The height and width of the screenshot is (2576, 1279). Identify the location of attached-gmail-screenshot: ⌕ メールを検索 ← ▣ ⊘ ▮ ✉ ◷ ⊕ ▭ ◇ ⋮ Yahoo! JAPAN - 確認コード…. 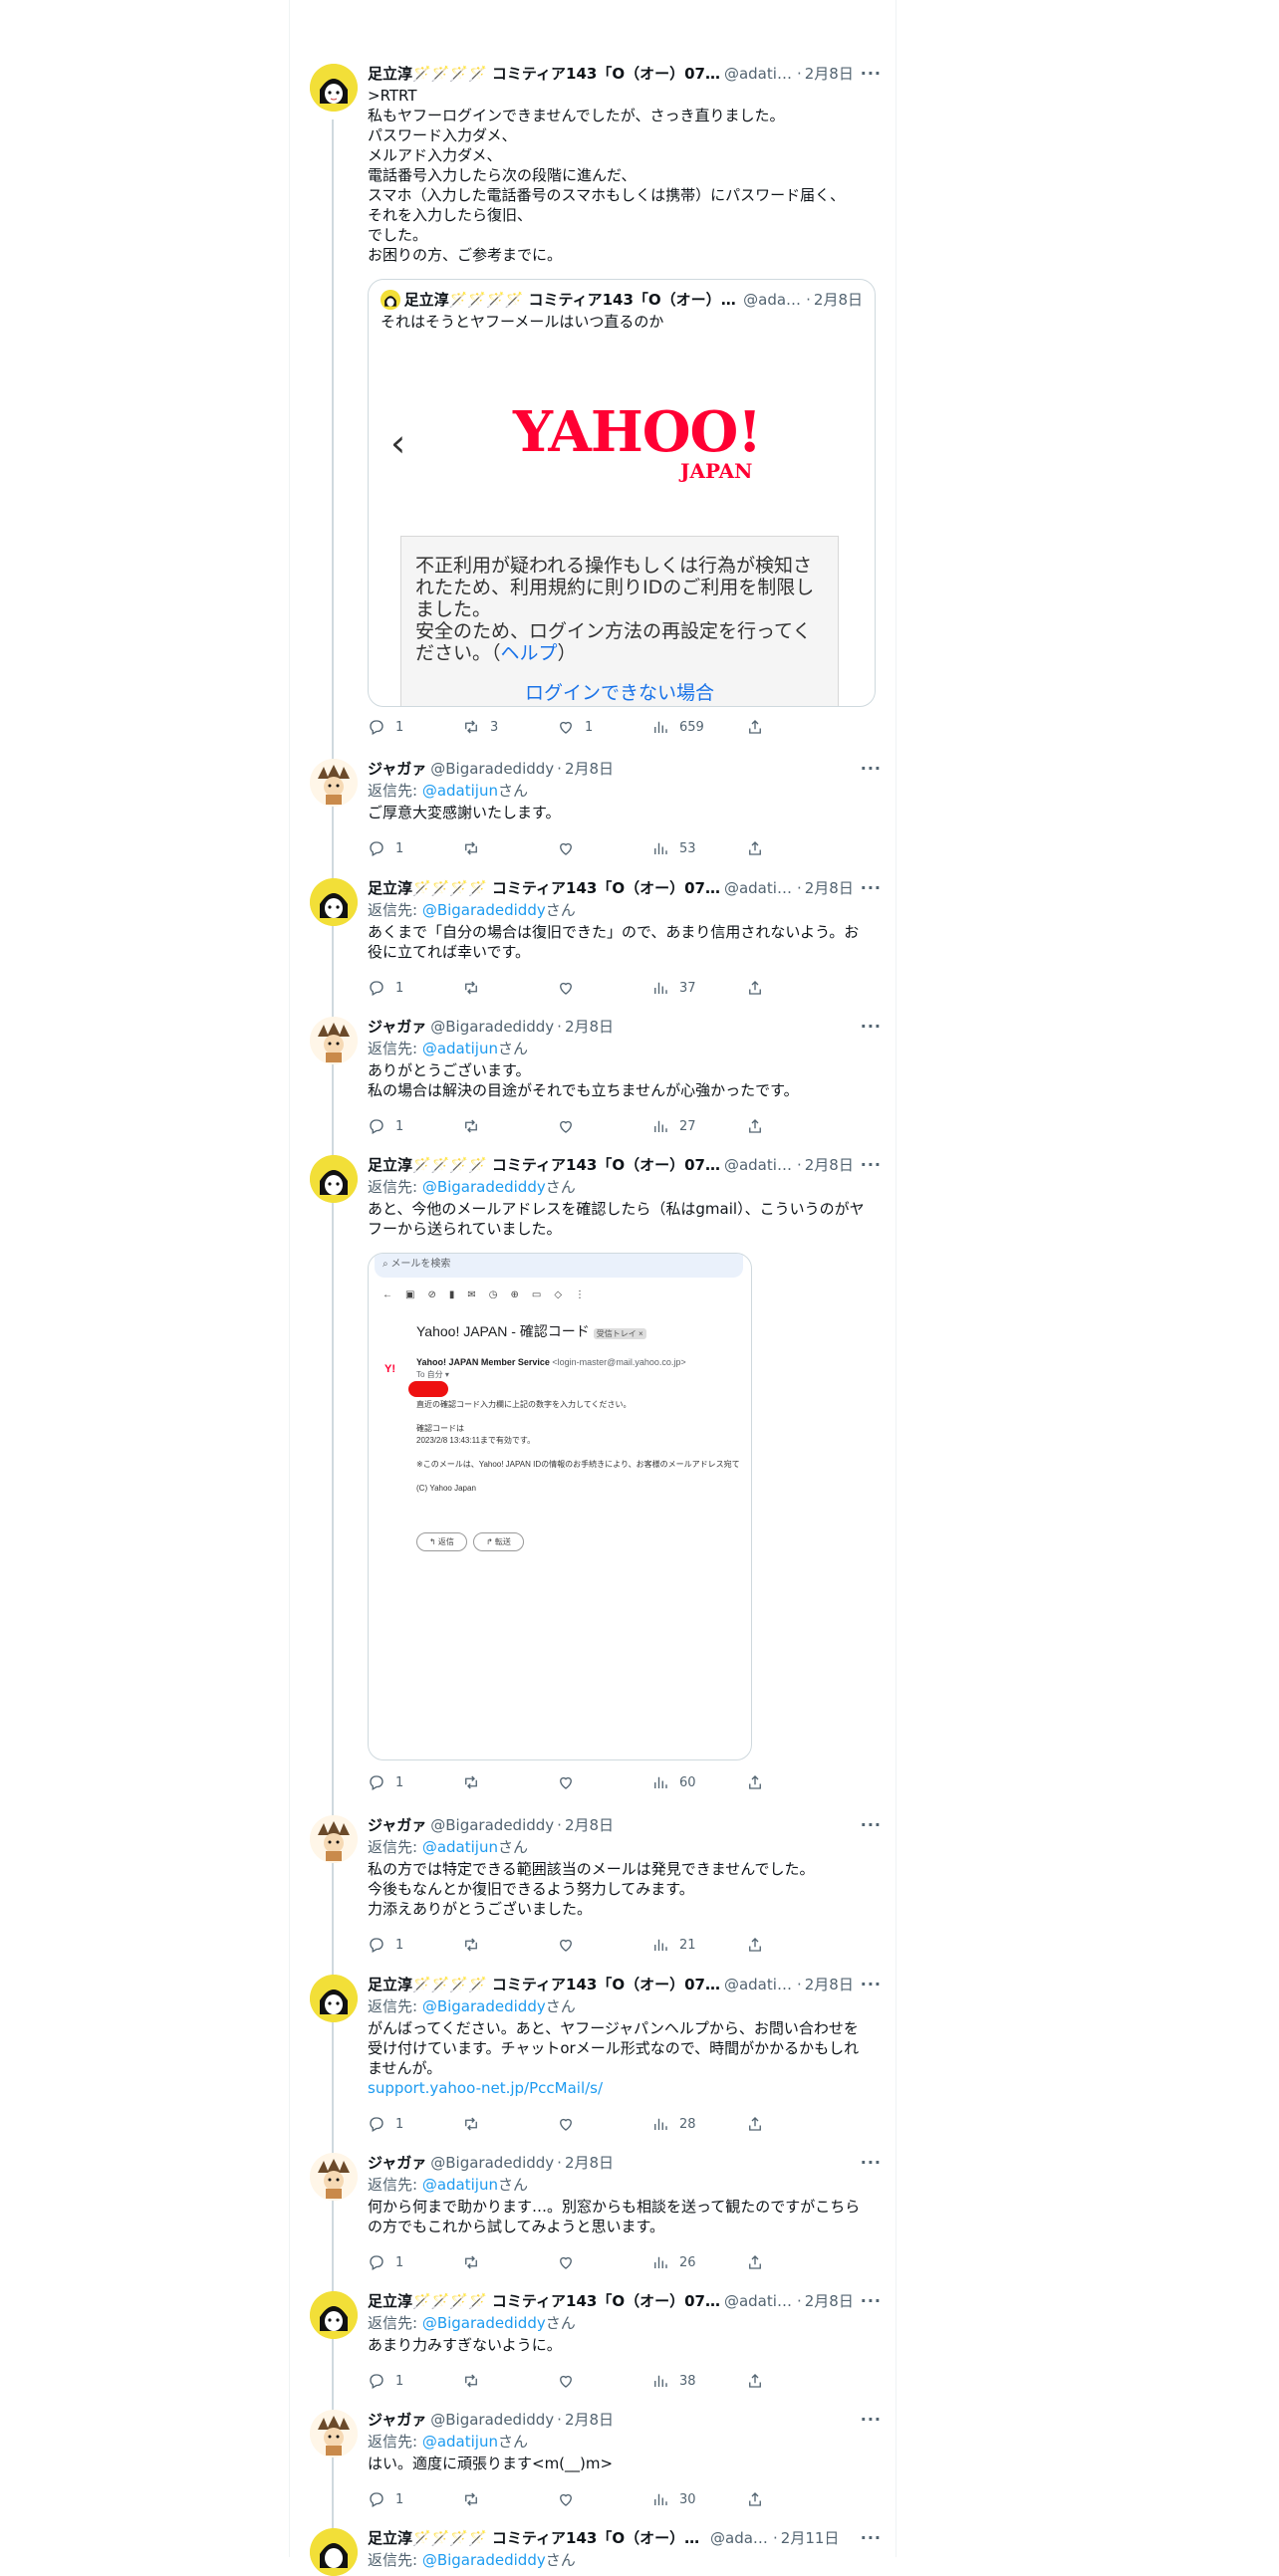
(560, 1506).